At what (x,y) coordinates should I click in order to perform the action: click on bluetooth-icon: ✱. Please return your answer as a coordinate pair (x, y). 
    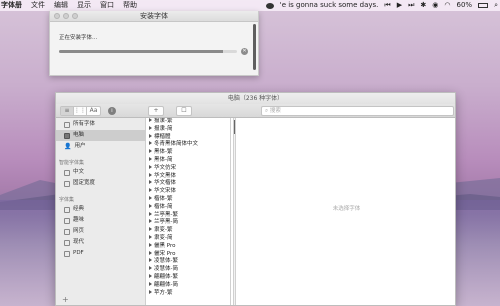
    Looking at the image, I should click on (423, 5).